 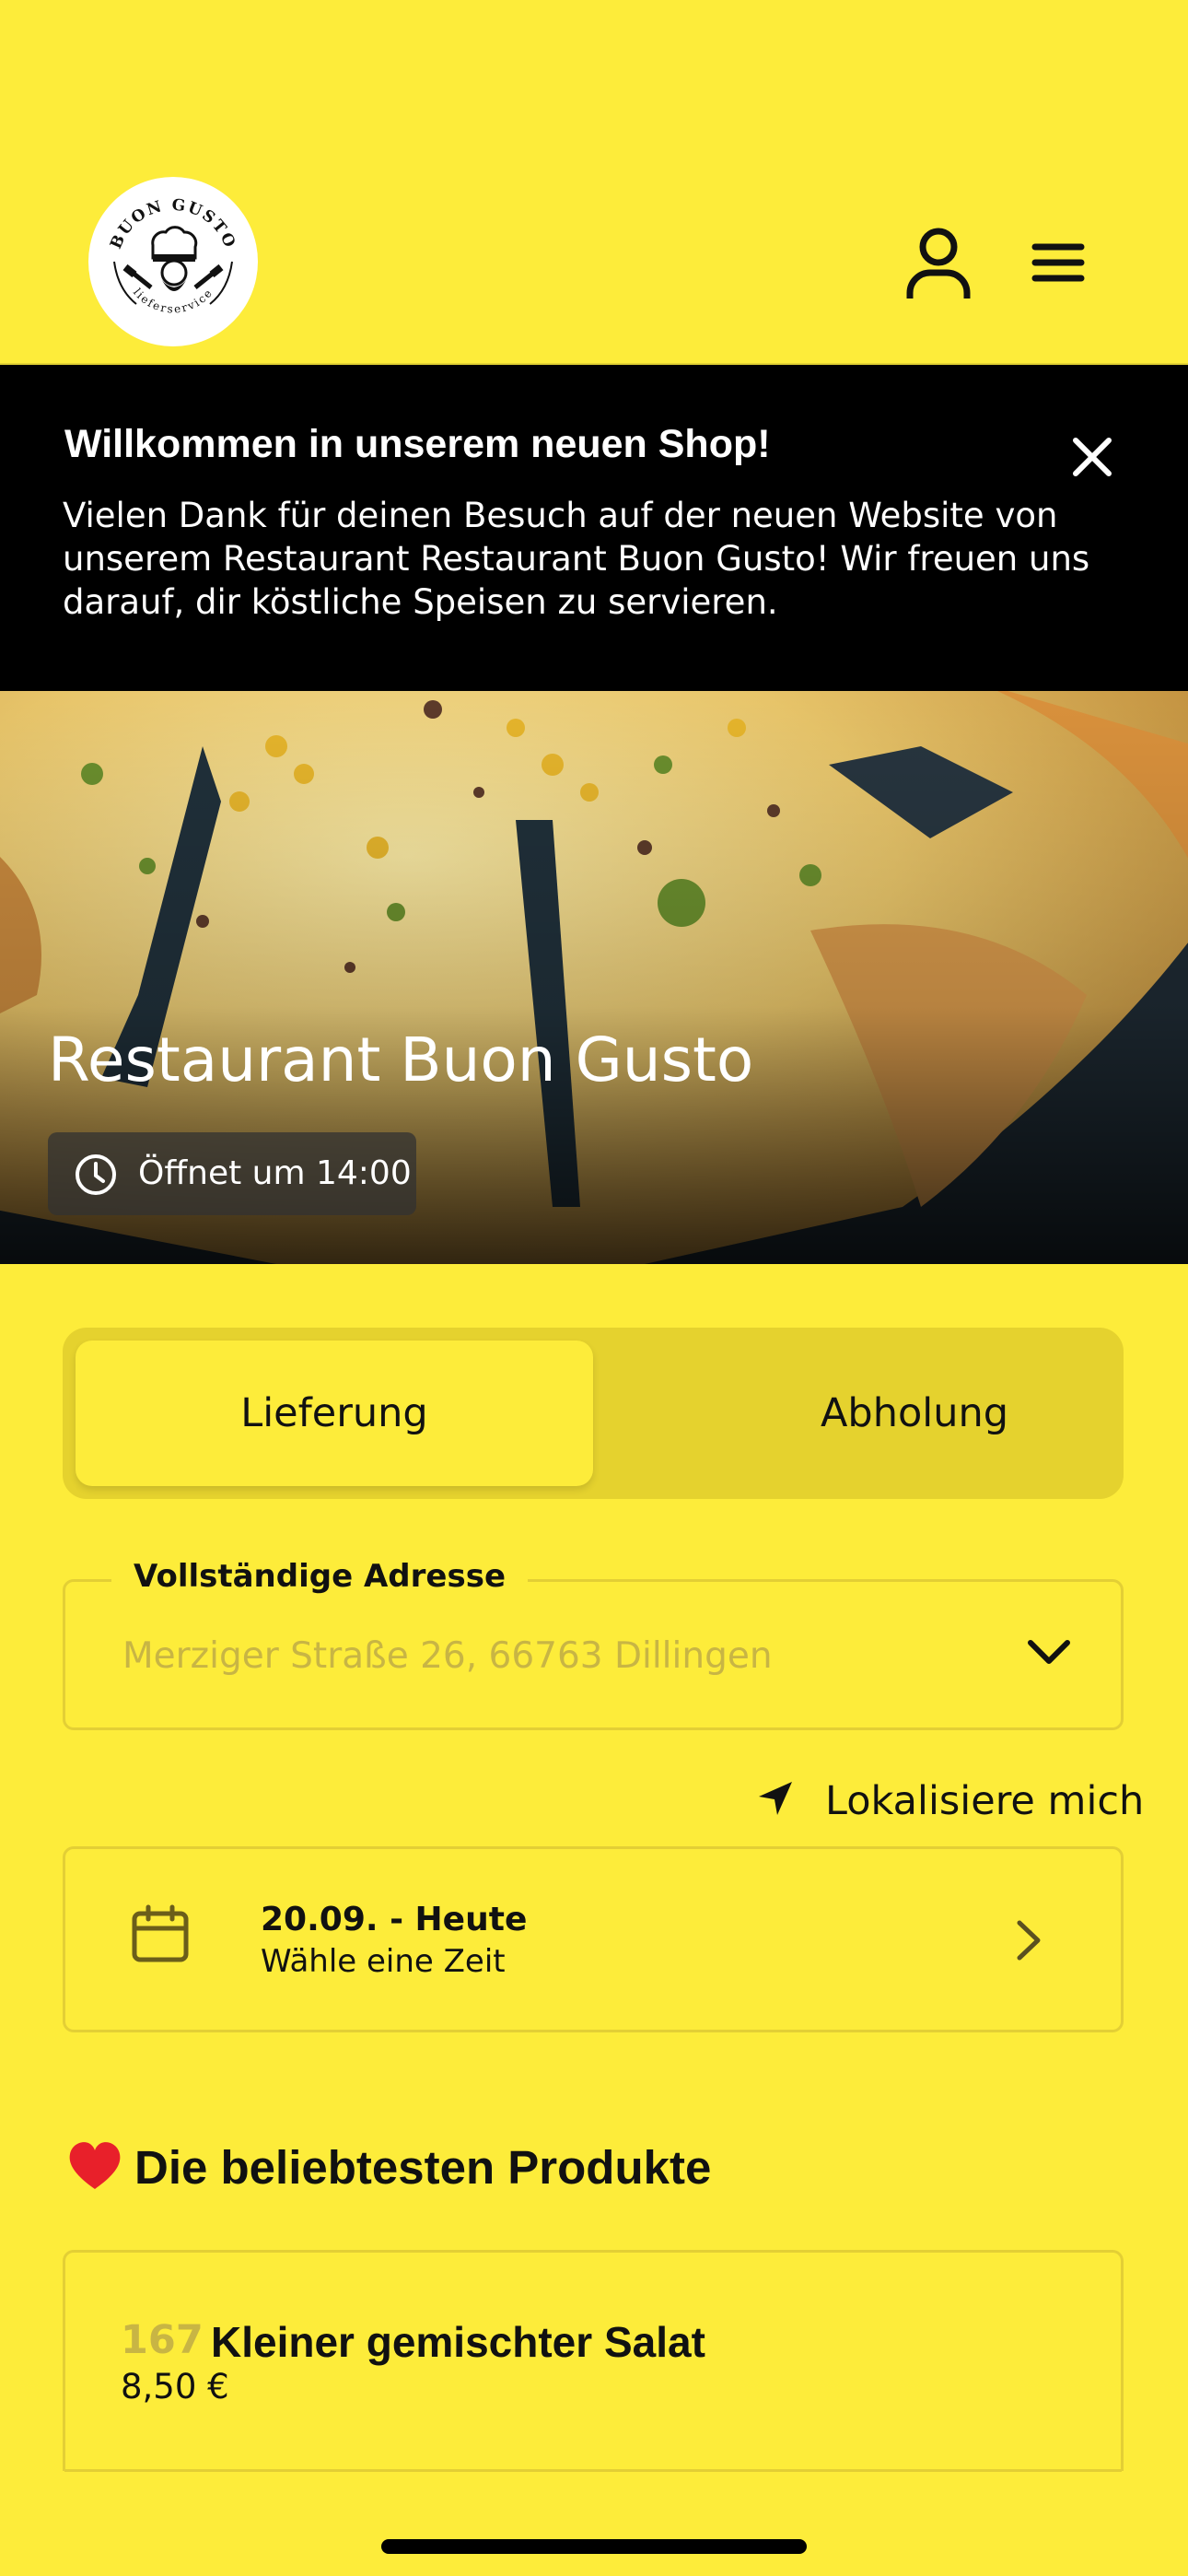 What do you see at coordinates (335, 1413) in the screenshot?
I see `tab-delivery: Lieferung` at bounding box center [335, 1413].